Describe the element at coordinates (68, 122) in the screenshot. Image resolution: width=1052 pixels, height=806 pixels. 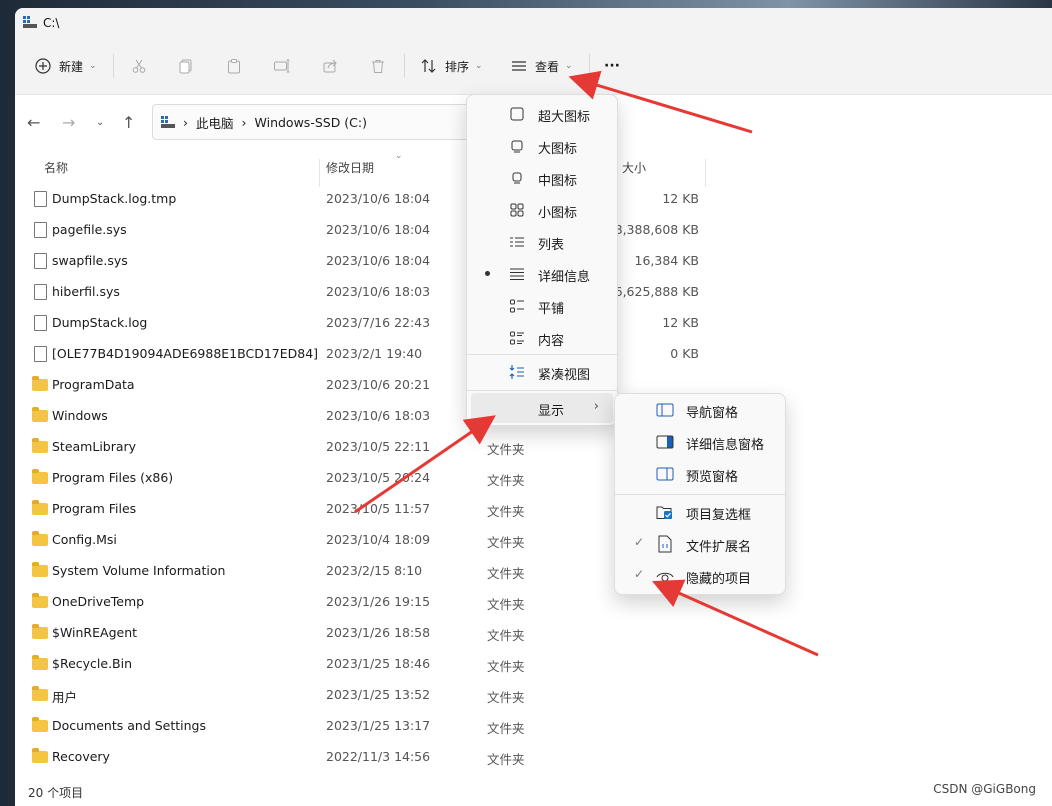
I see `forward-arrow-icon: →` at that location.